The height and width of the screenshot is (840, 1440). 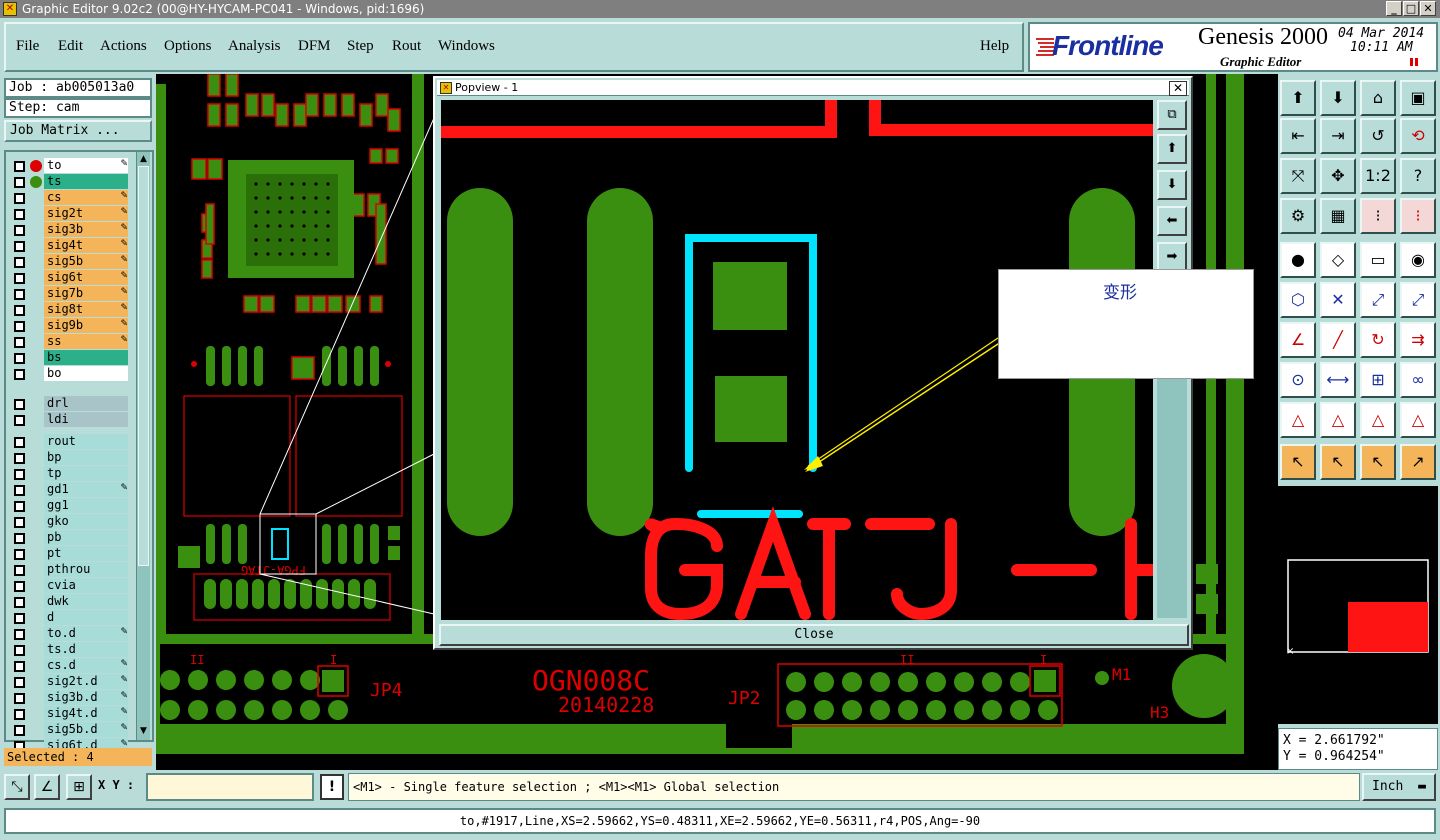 I want to click on layer-row: bp, so click(x=70, y=458).